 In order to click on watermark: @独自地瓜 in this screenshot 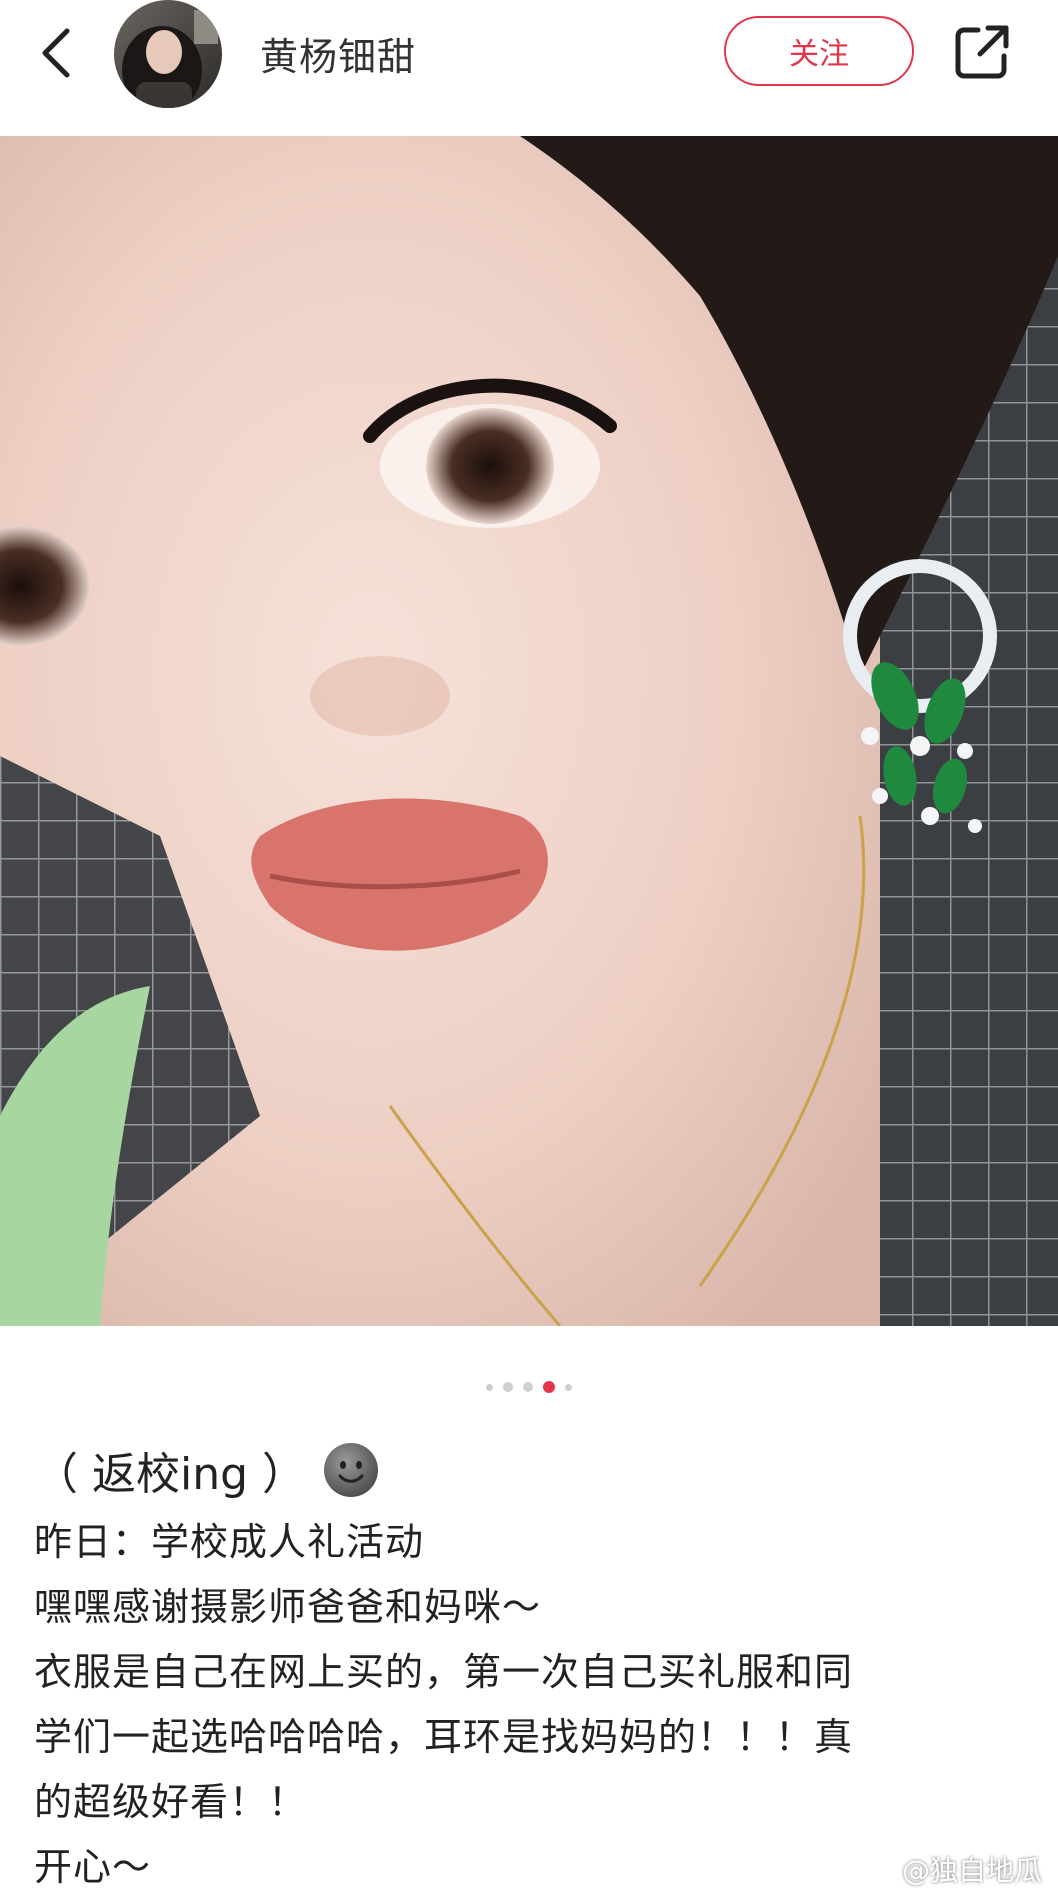, I will do `click(952, 1869)`.